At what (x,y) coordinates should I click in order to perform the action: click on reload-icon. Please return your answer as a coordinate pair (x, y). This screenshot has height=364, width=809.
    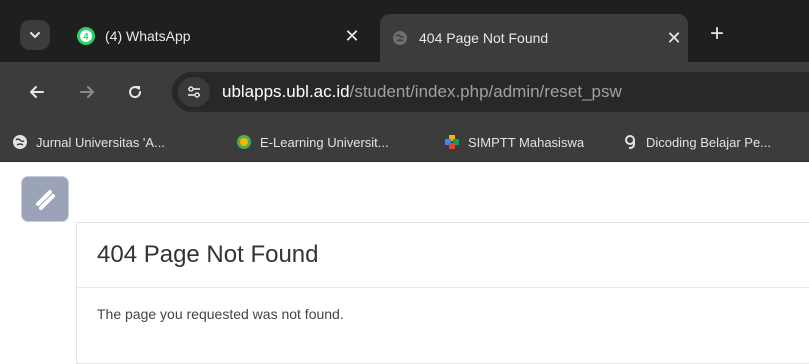
    Looking at the image, I should click on (135, 92).